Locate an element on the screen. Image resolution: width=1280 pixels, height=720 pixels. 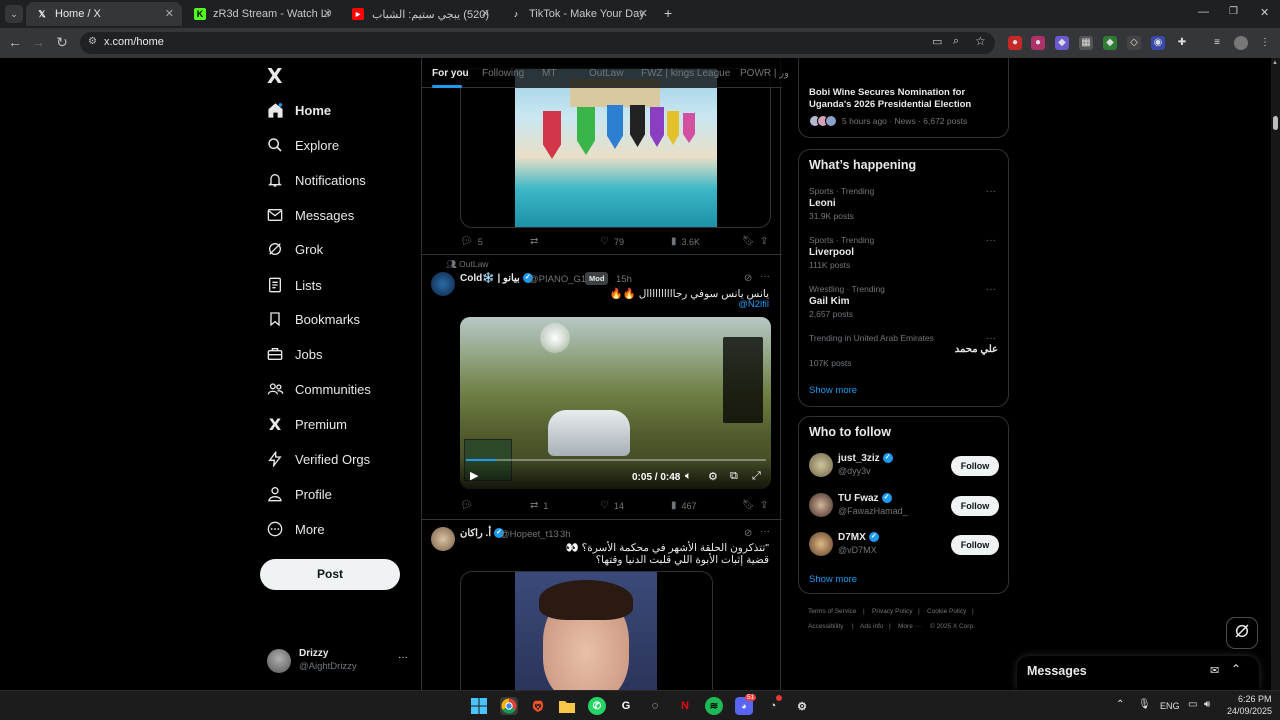
tab-tiktok: ♪ TikTok - Make Your Day ✕ is located at coordinates (578, 14).